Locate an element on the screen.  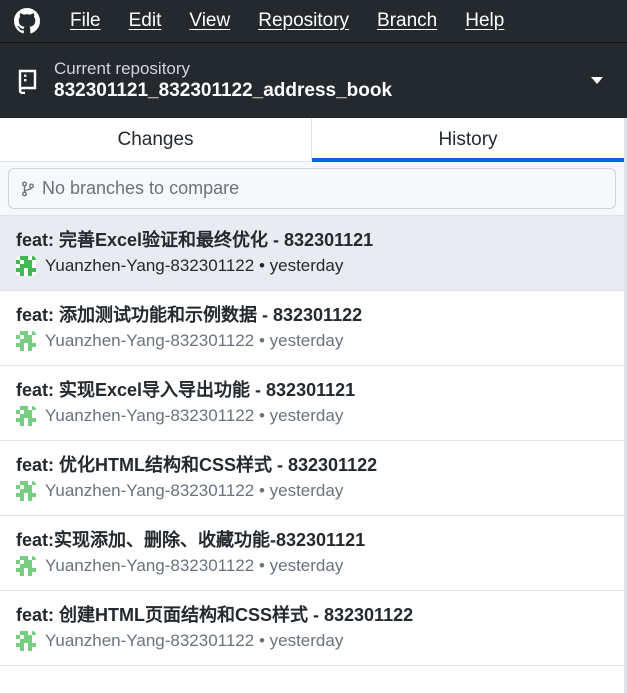
menu-repository: Repository is located at coordinates (303, 21).